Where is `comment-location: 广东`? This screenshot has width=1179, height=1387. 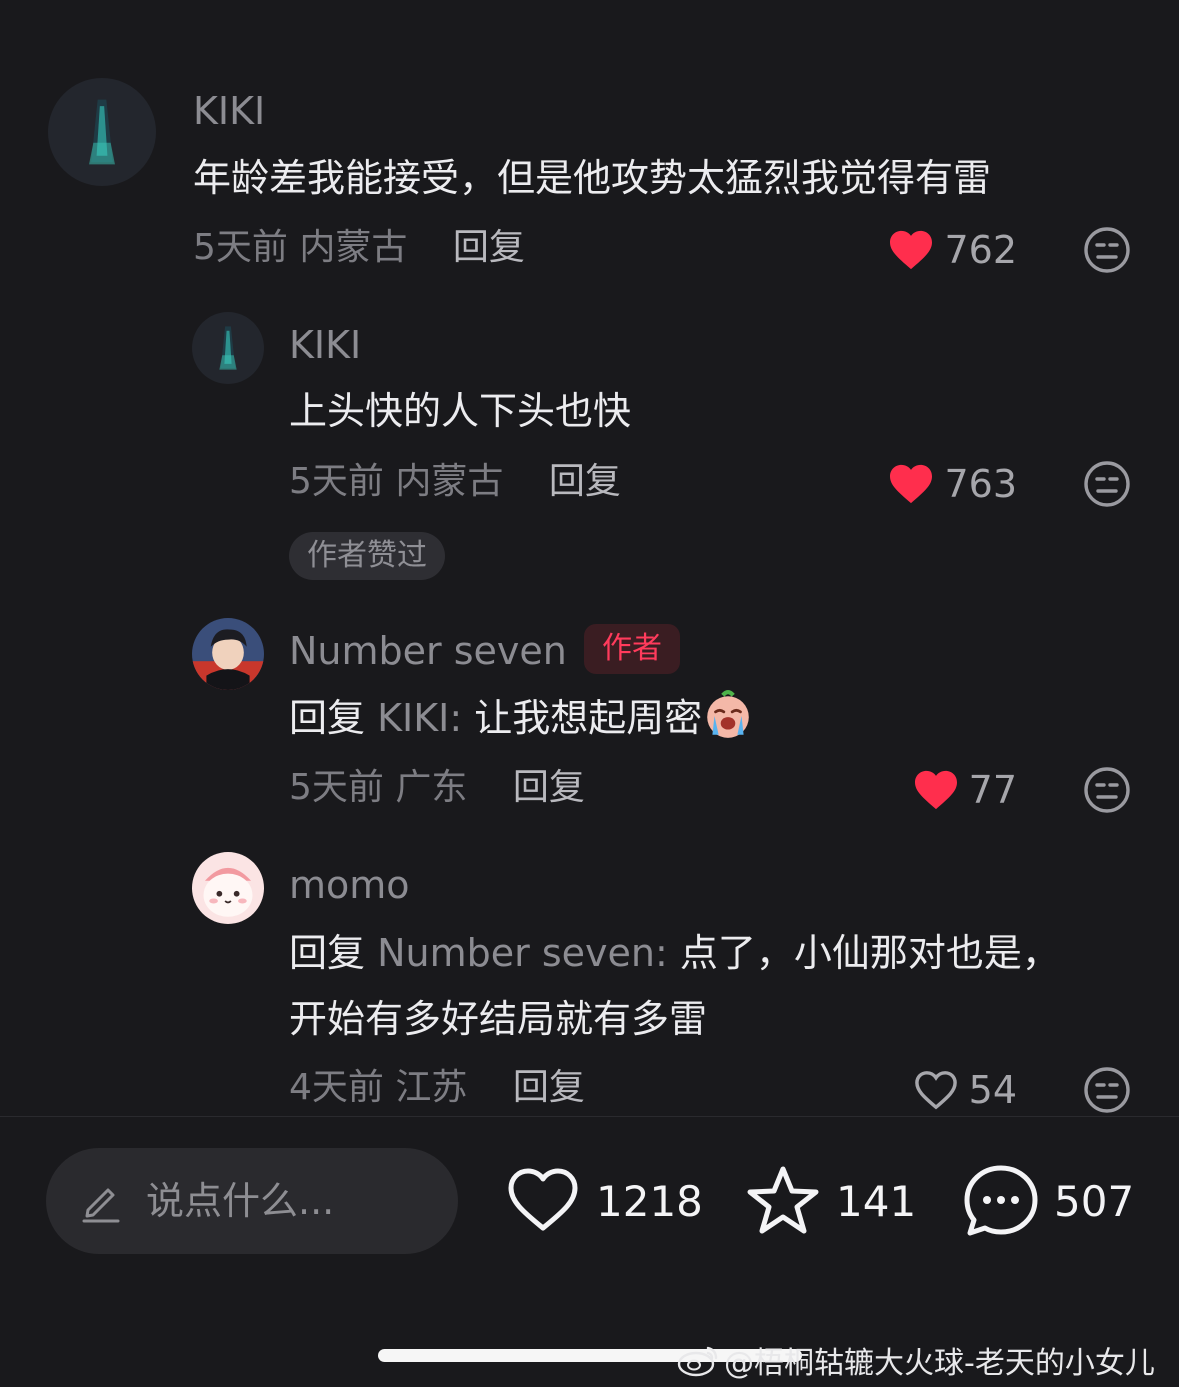
comment-location: 广东 is located at coordinates (431, 787).